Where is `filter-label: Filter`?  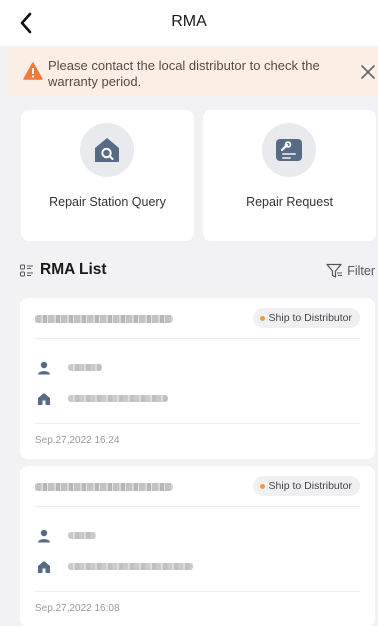
filter-label: Filter is located at coordinates (361, 271).